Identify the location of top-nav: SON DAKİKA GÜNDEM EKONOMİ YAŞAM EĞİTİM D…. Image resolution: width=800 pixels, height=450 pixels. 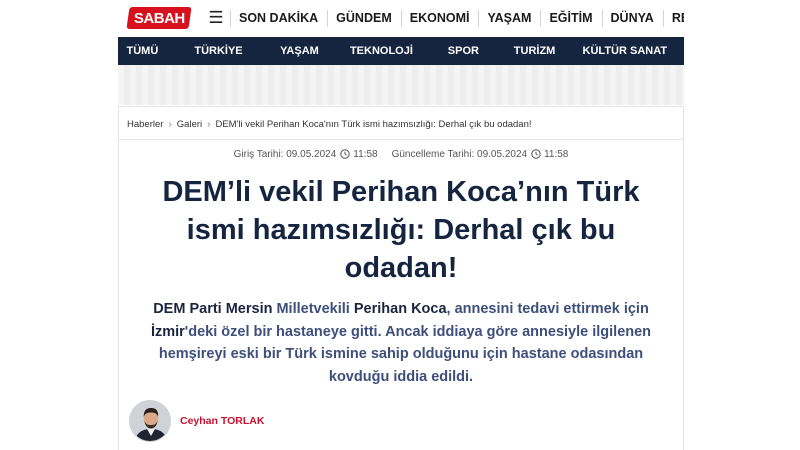
(457, 18).